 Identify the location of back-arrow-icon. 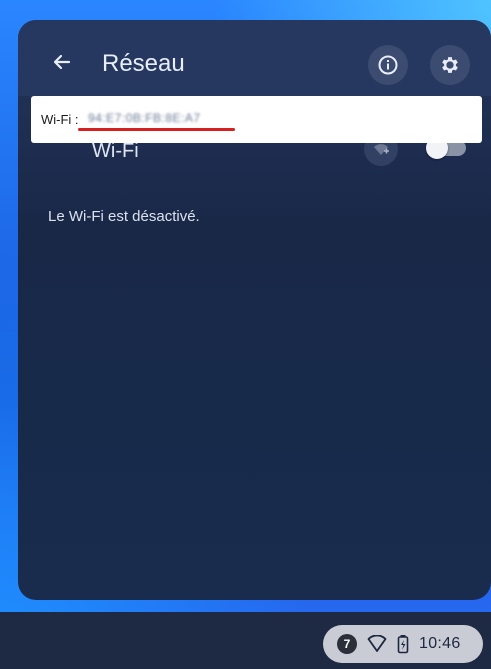
(62, 62).